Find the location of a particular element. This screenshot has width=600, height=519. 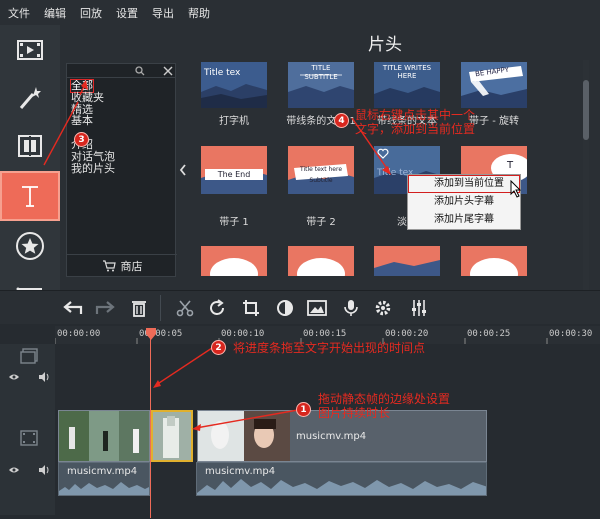

film-icon is located at coordinates (30, 50).